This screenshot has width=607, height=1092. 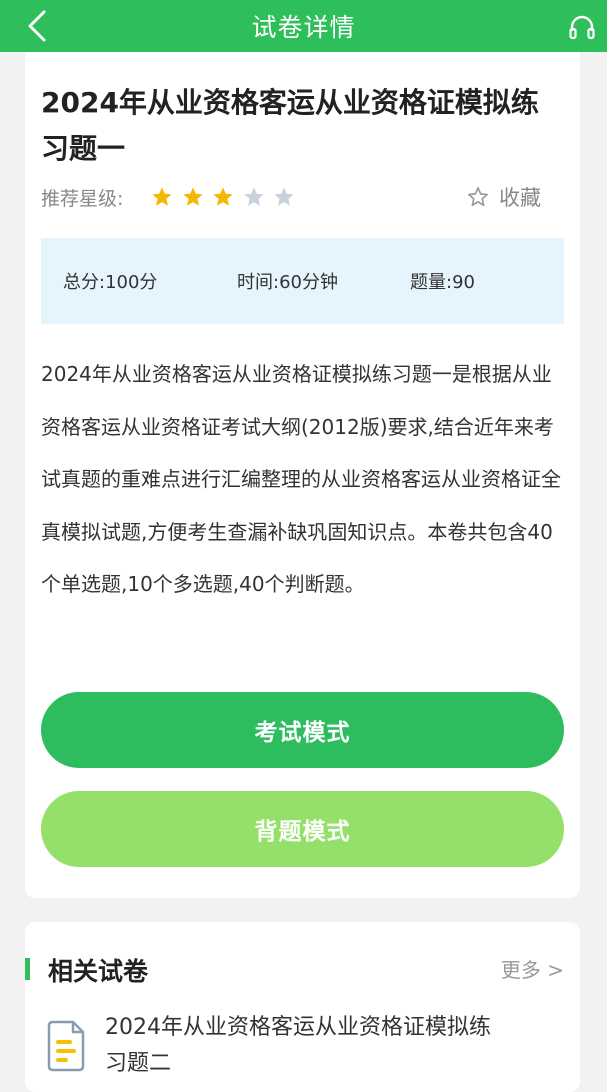 What do you see at coordinates (98, 971) in the screenshot?
I see `related-title: 相关试卷` at bounding box center [98, 971].